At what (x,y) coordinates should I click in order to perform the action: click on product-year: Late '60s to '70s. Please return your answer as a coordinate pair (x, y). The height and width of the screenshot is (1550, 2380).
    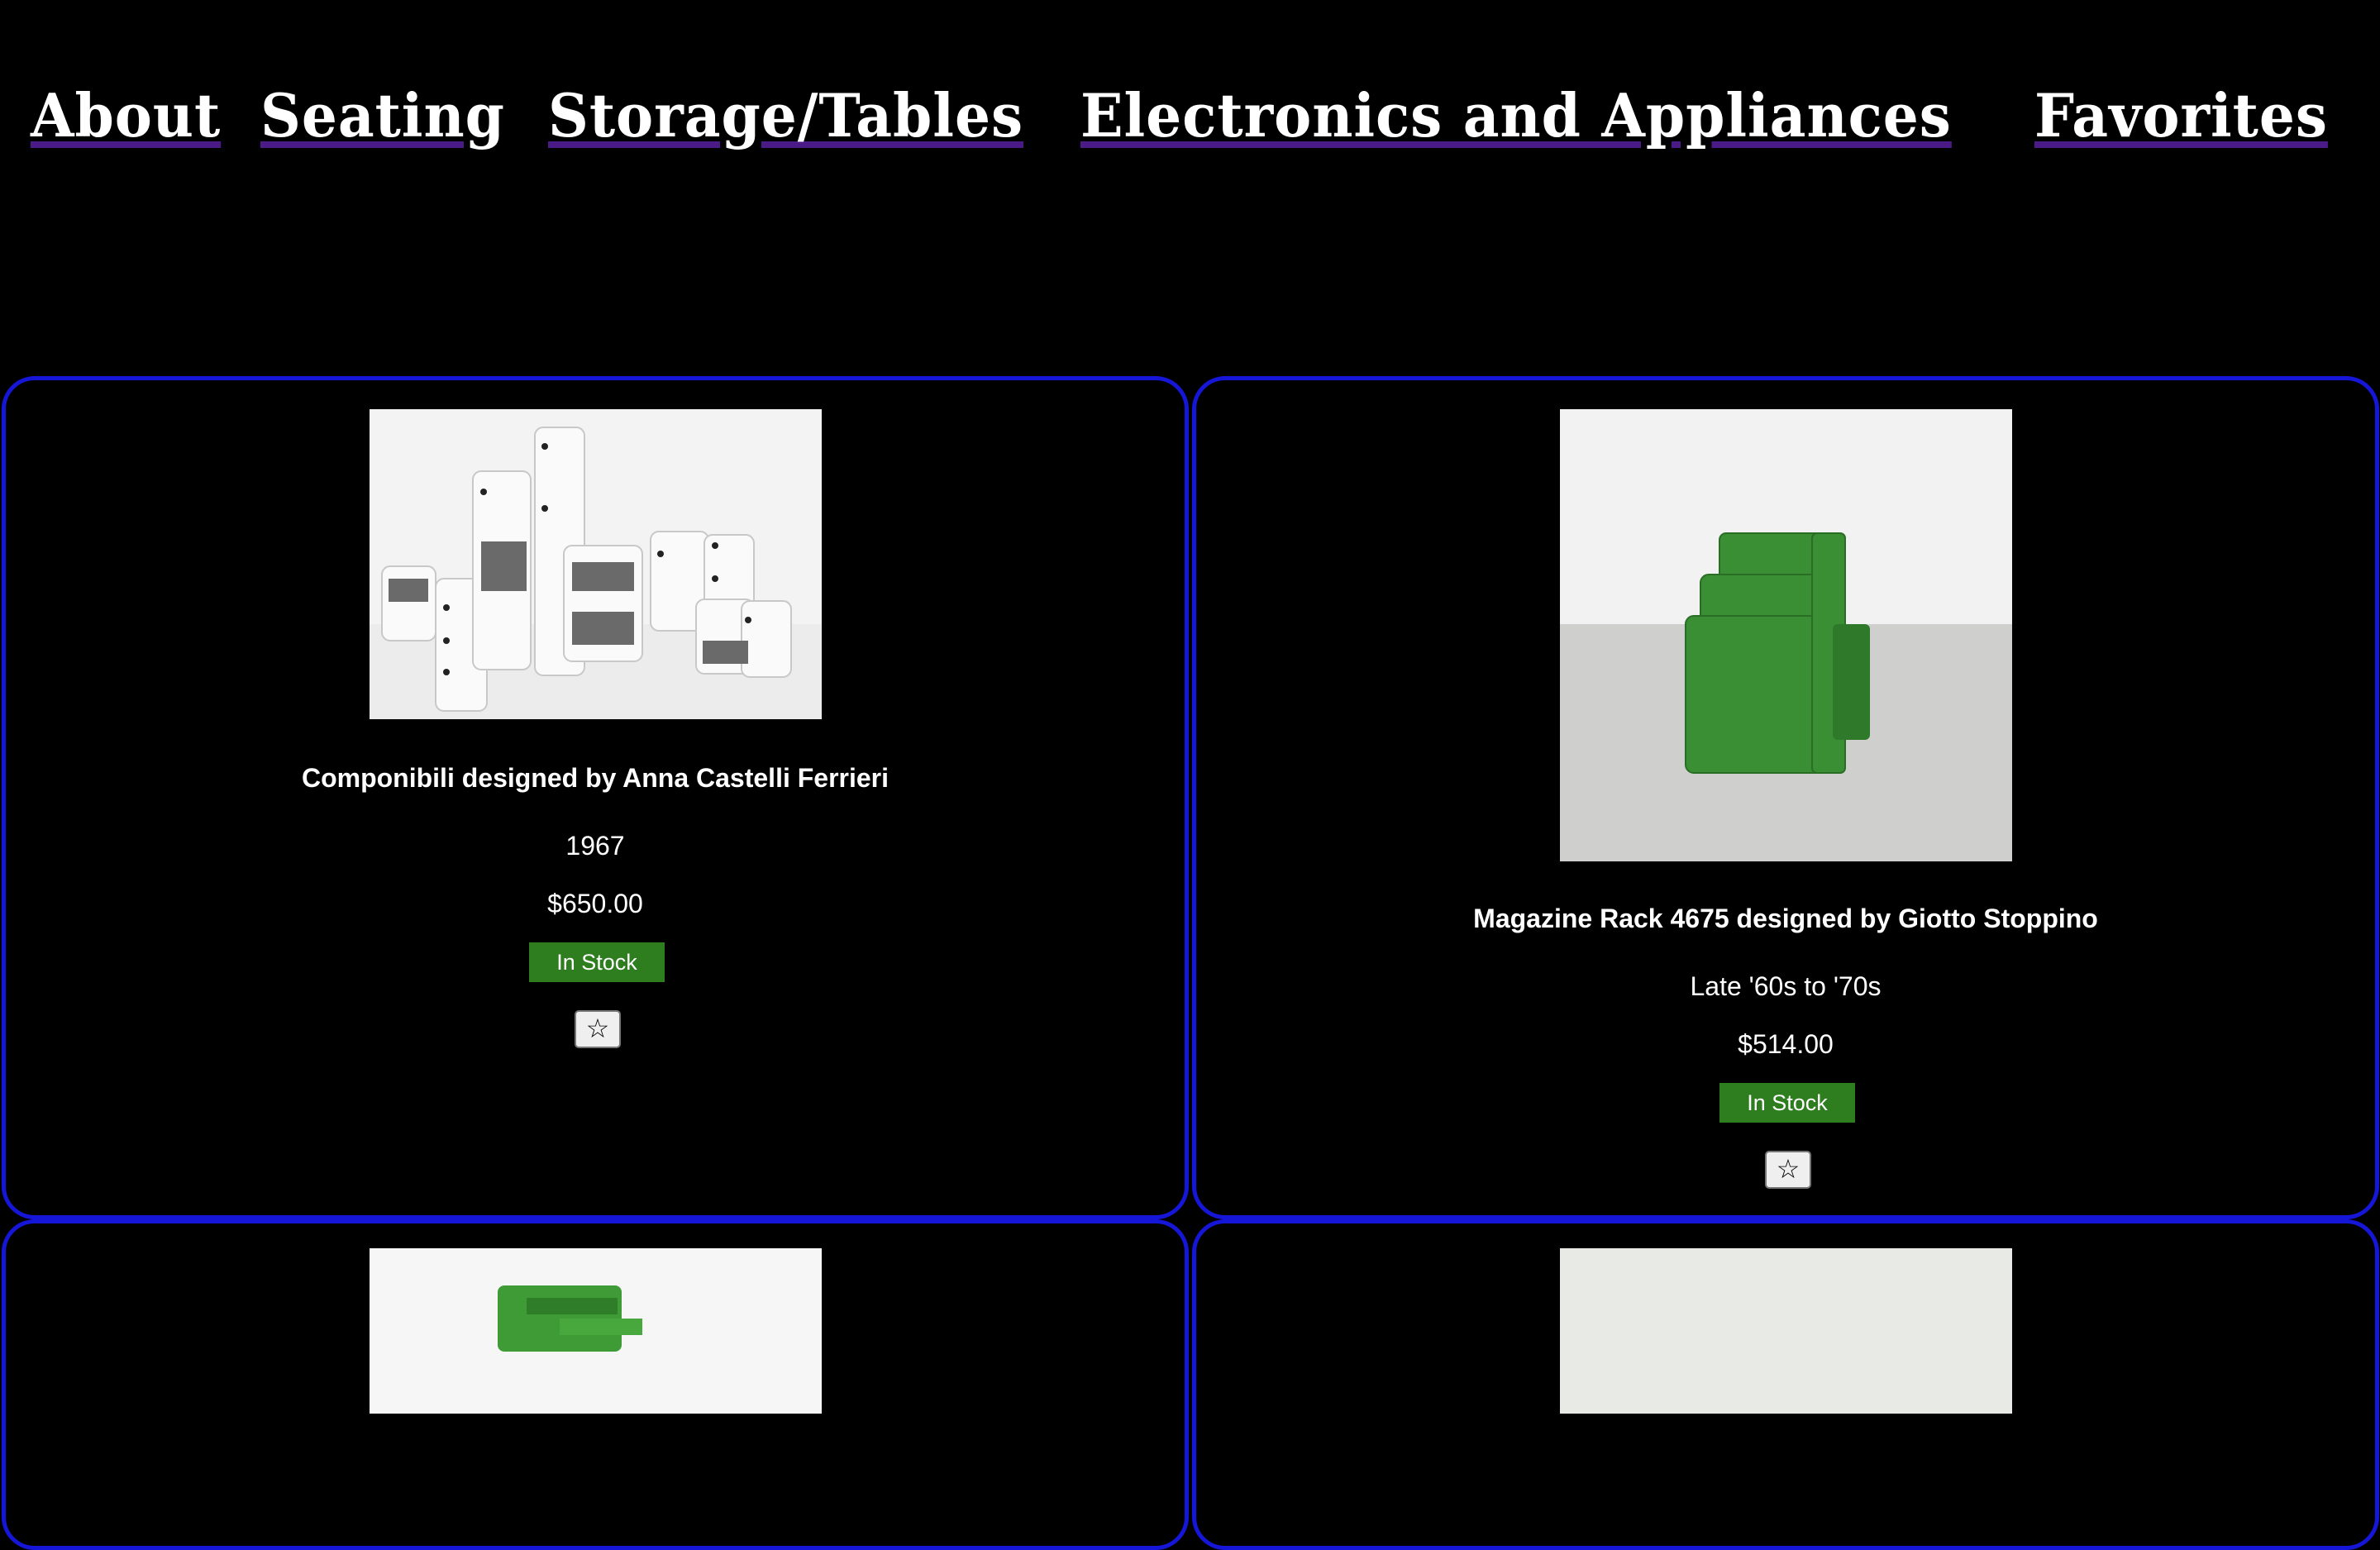
    Looking at the image, I should click on (1786, 986).